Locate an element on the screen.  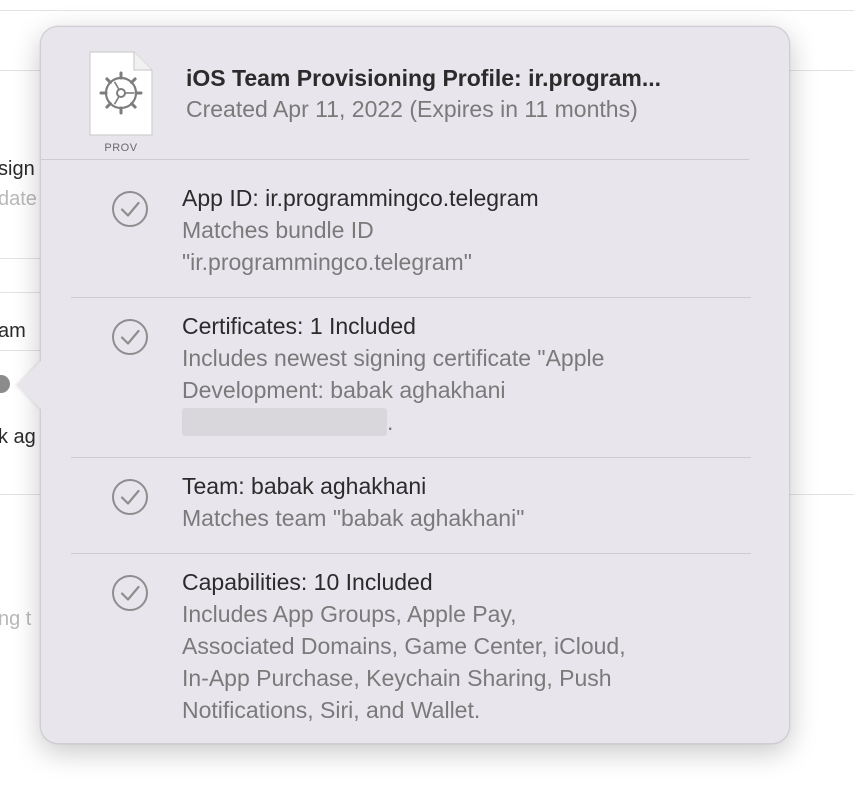
header-divider is located at coordinates (395, 159).